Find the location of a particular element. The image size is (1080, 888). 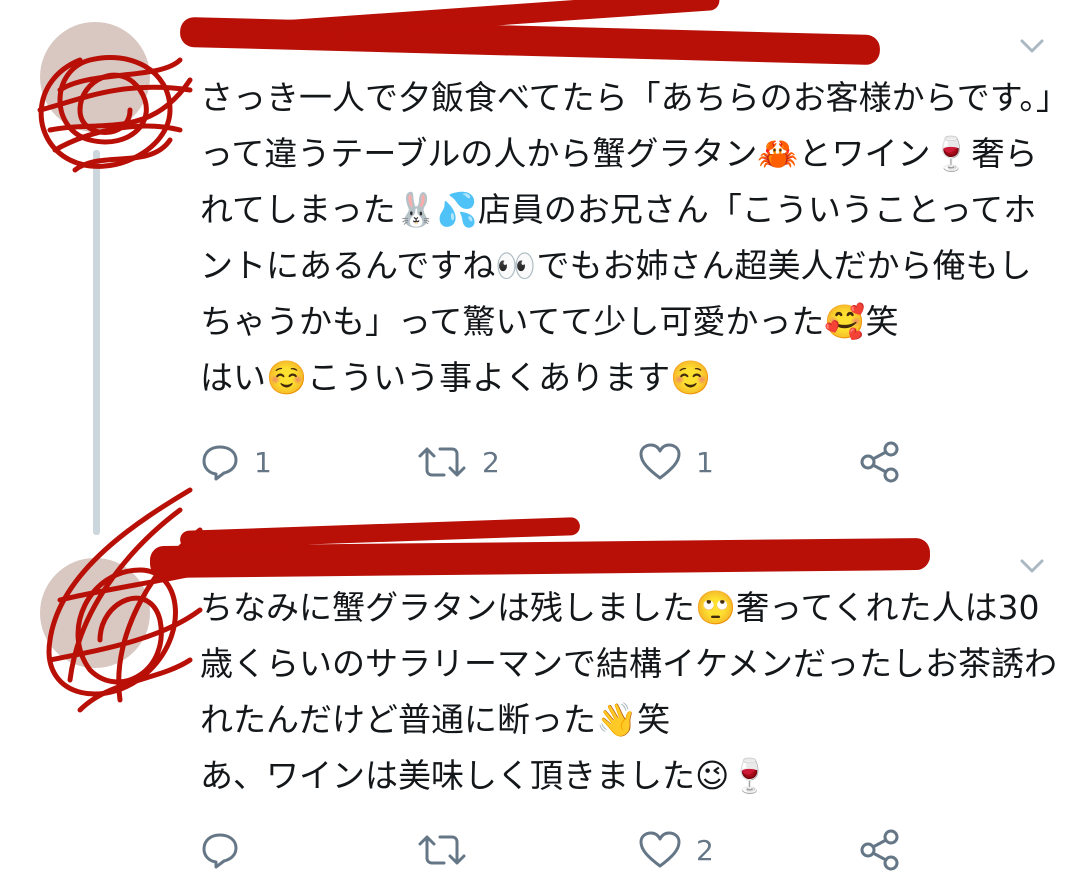

reply-count: 1 is located at coordinates (263, 462).